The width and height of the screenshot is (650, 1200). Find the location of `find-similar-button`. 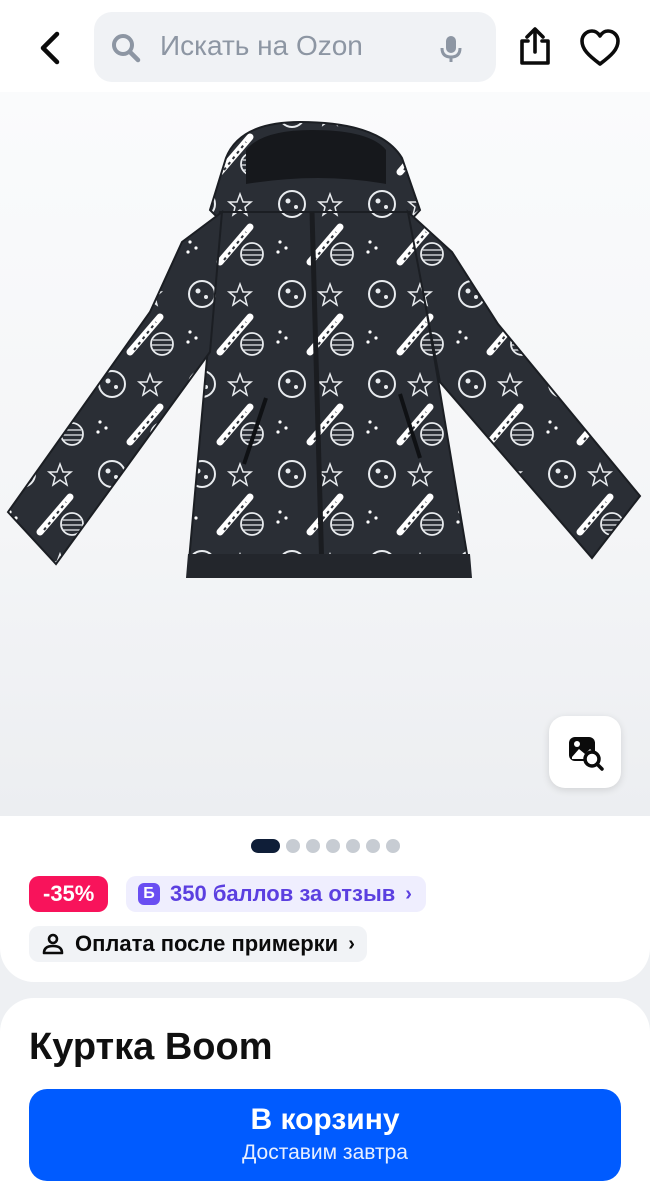

find-similar-button is located at coordinates (585, 752).